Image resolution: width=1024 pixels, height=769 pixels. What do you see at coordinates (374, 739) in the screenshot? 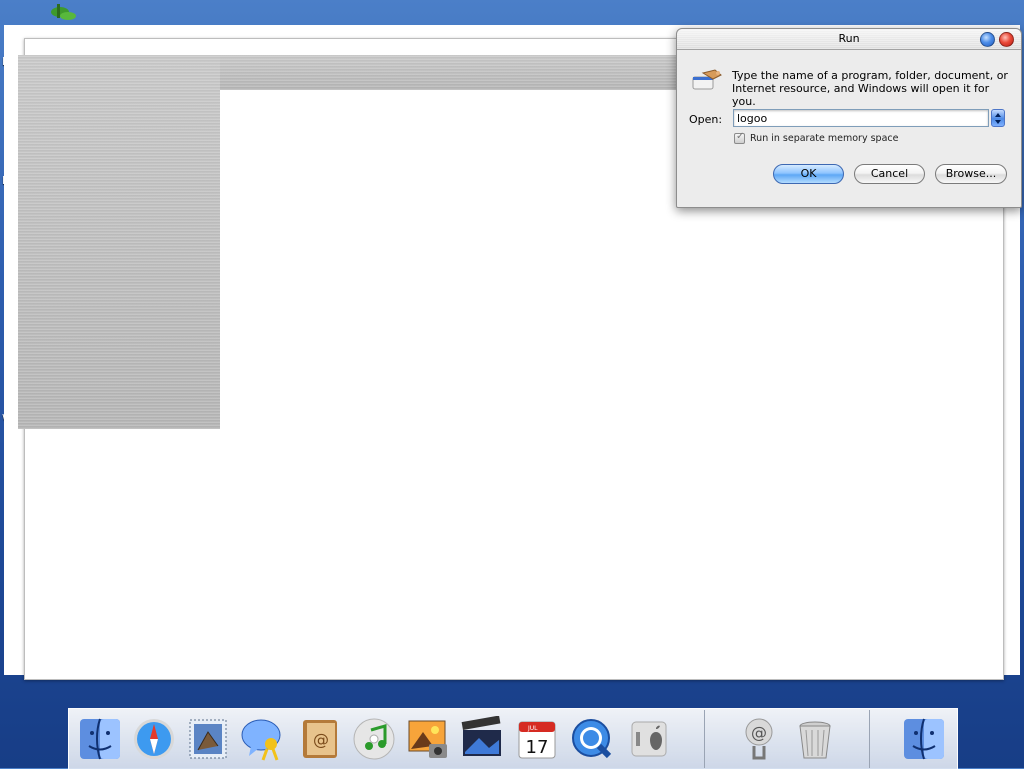
I see `itunes-icon` at bounding box center [374, 739].